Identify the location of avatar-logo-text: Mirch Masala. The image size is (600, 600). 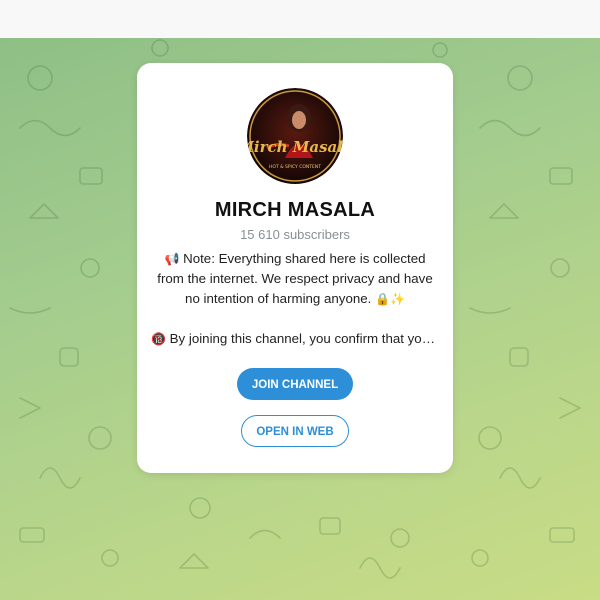
(295, 147).